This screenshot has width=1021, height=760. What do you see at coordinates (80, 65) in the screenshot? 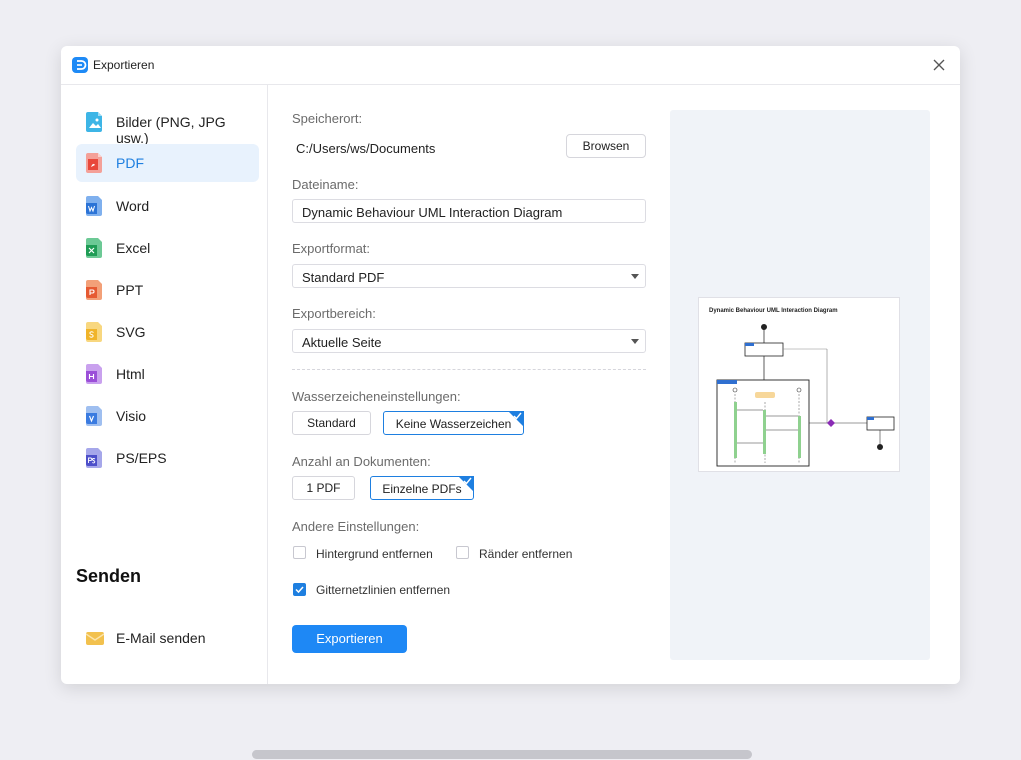
I see `app-logo-icon` at bounding box center [80, 65].